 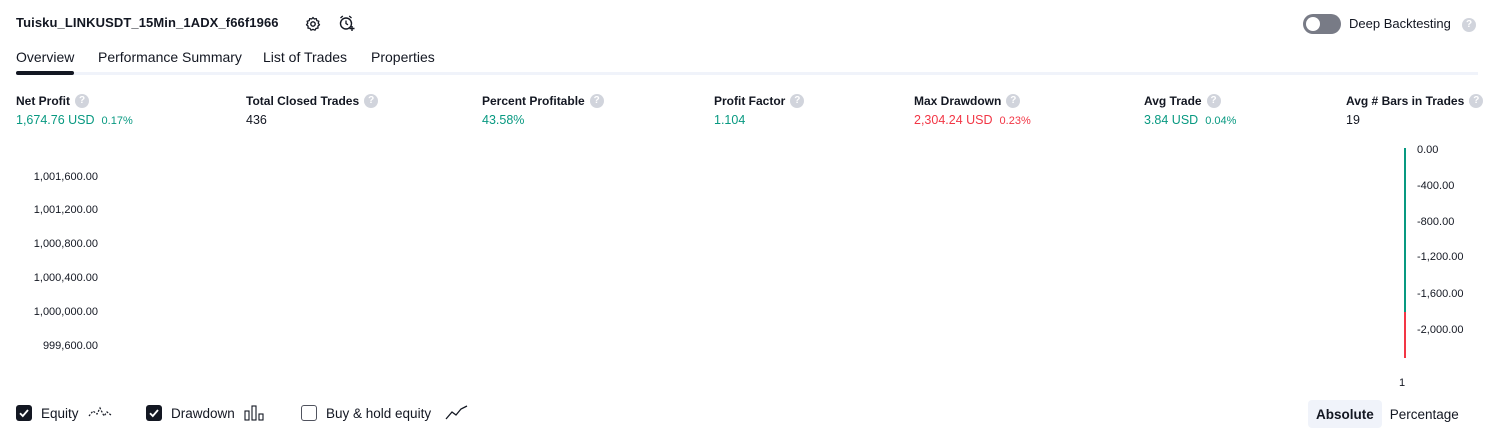 I want to click on metric-value: 436, so click(x=256, y=120).